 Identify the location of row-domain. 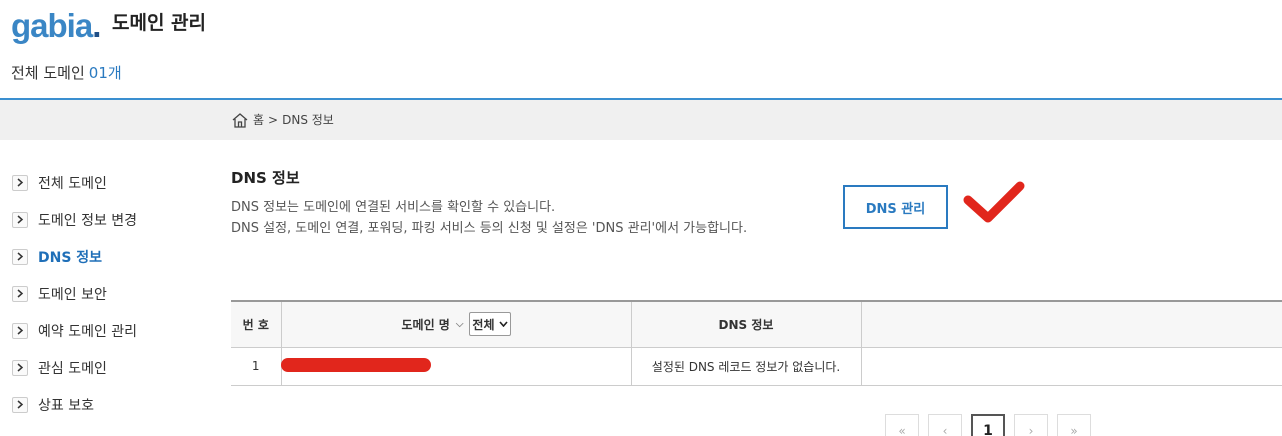
(455, 366).